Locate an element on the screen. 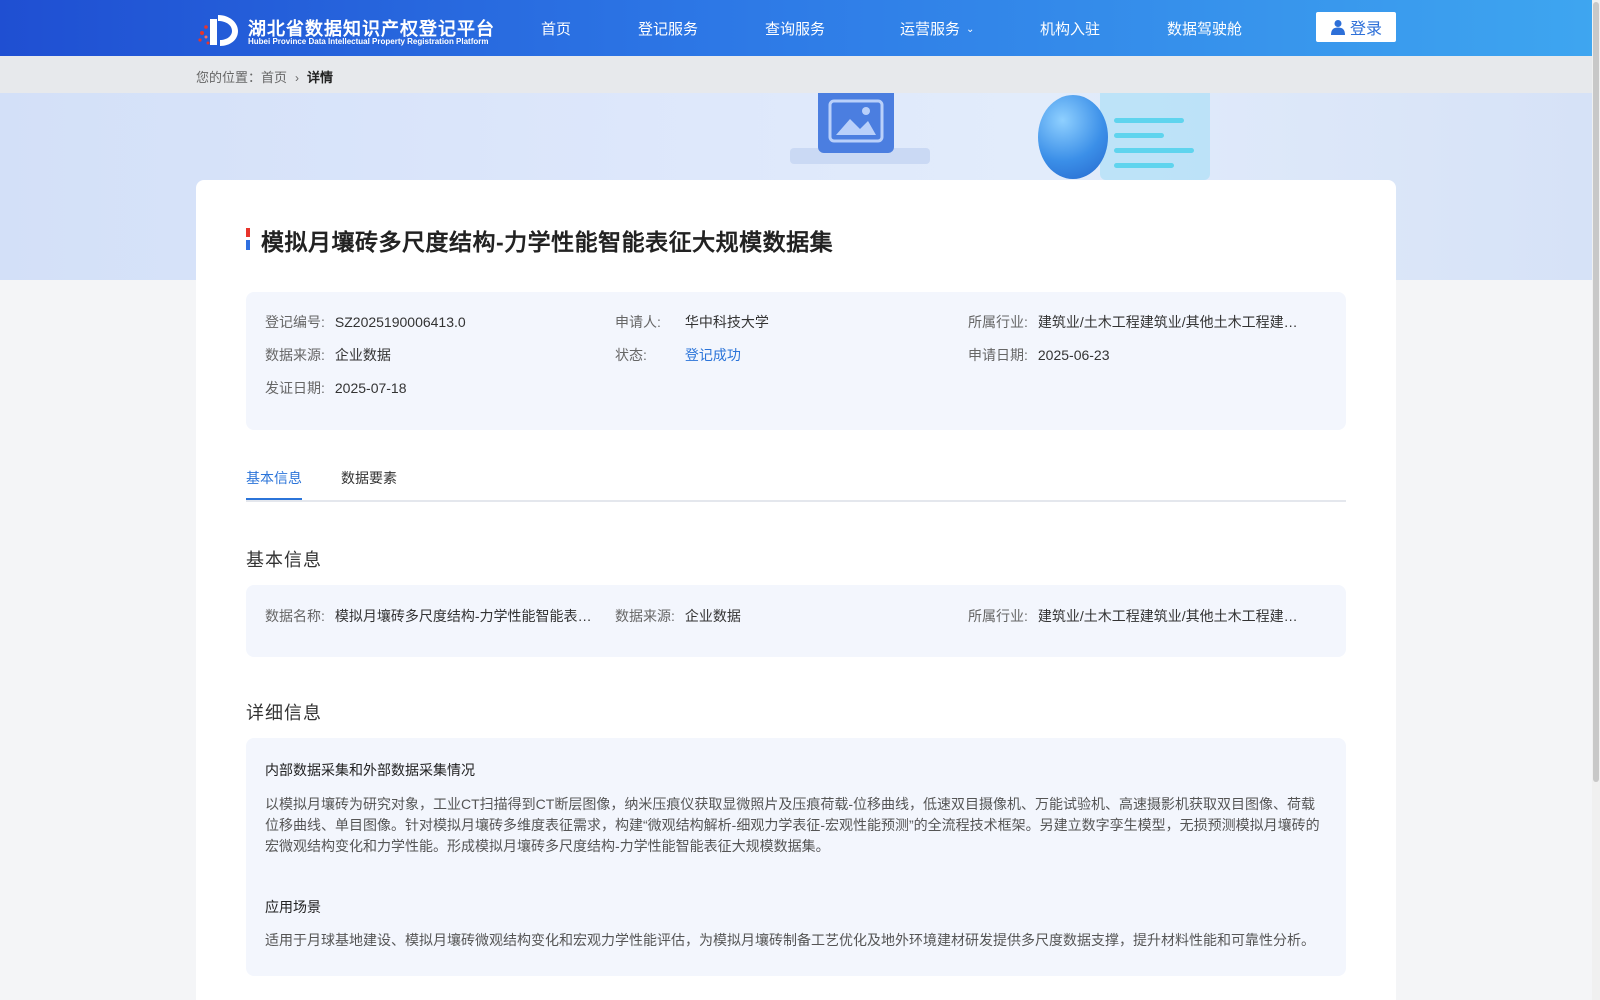  tab-basic-info: 基本信息 is located at coordinates (274, 478).